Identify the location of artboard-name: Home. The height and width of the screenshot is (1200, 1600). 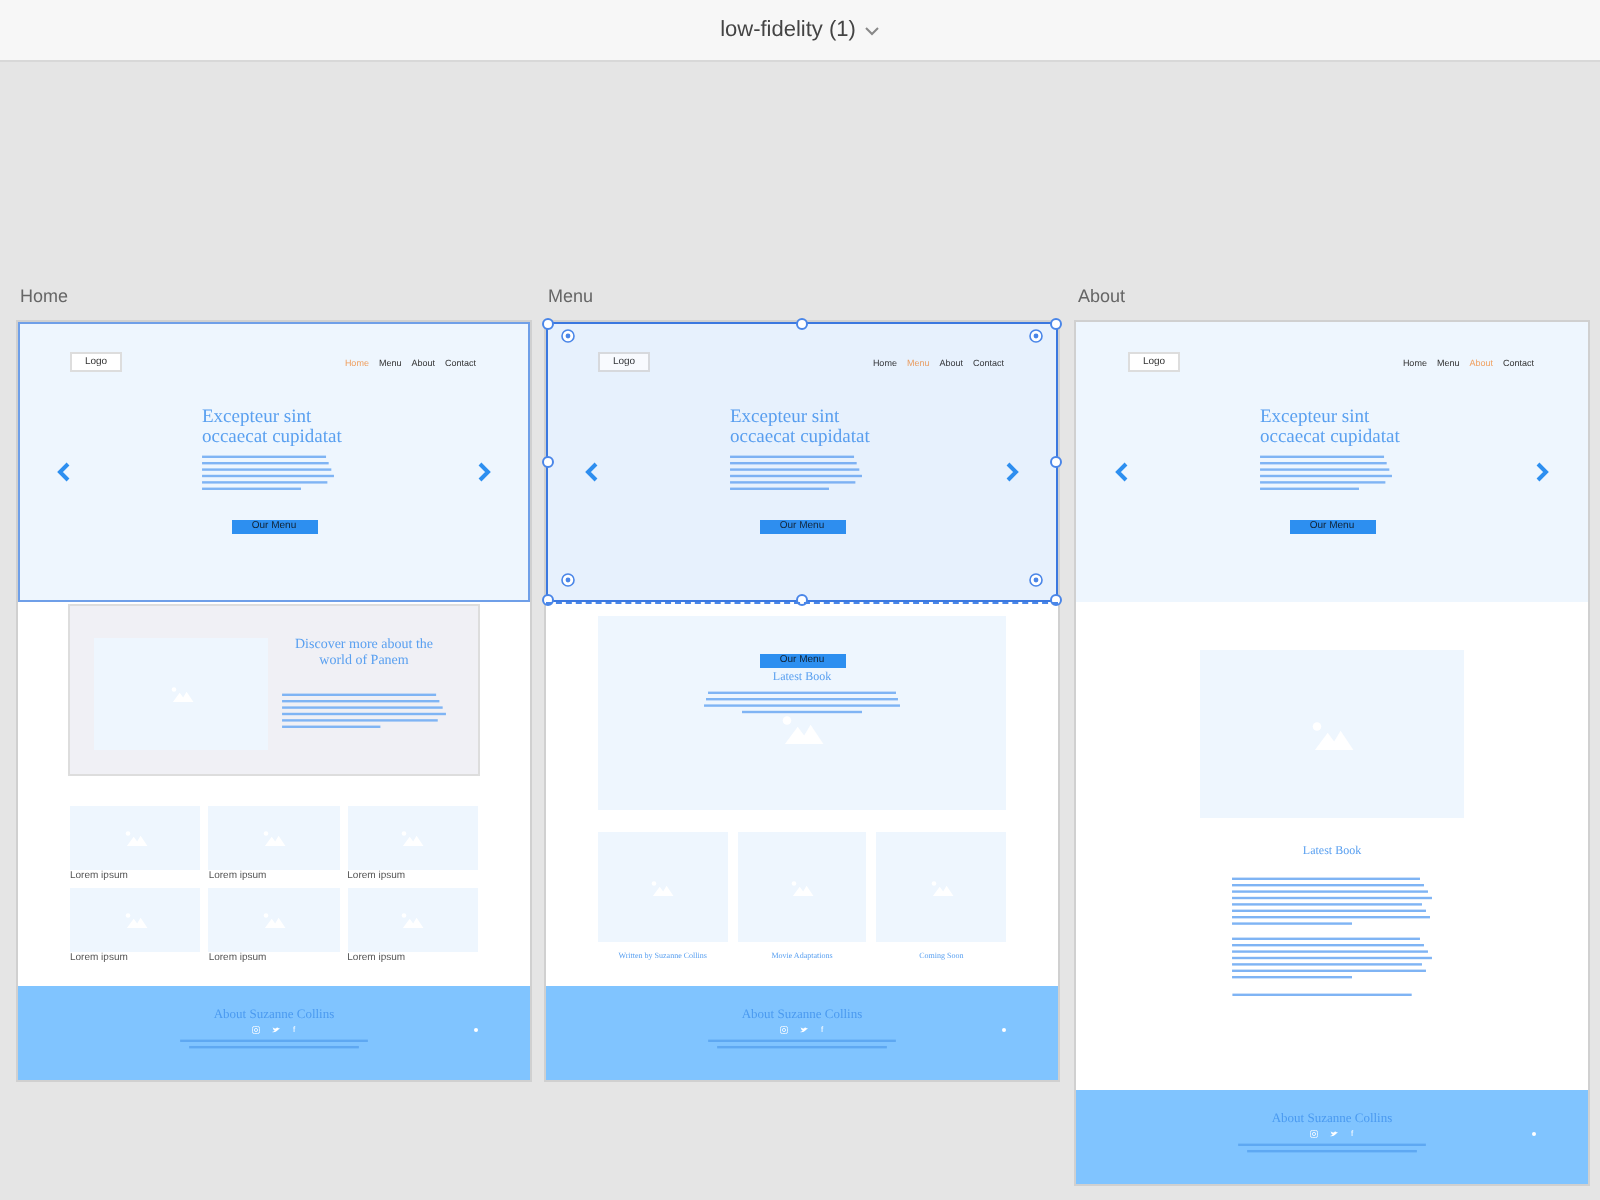
(44, 296).